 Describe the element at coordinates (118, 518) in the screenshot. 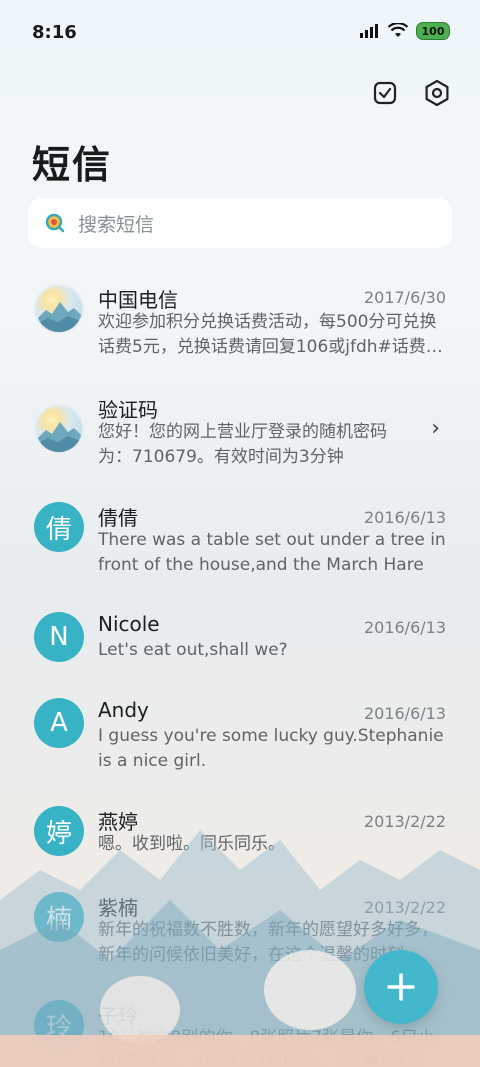

I see `contact-name: 倩倩` at that location.